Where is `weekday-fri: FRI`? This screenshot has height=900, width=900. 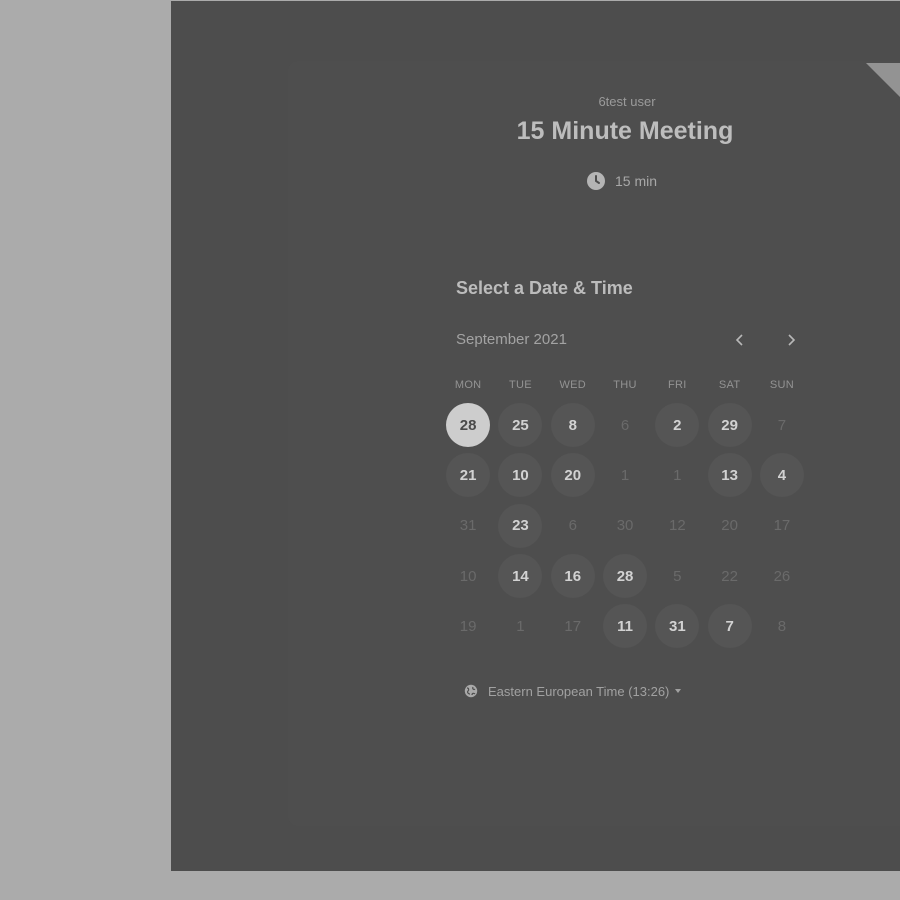 weekday-fri: FRI is located at coordinates (677, 385).